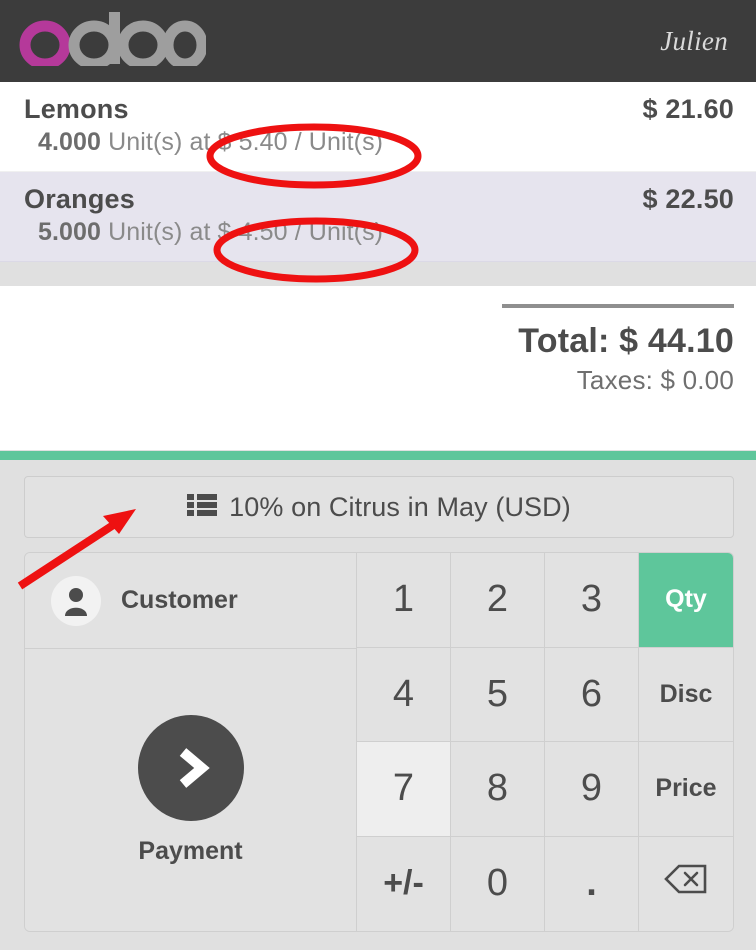  Describe the element at coordinates (246, 232) in the screenshot. I see `orderline-unit-price: Unit(s) at $ 4.50 / Unit(s)` at that location.